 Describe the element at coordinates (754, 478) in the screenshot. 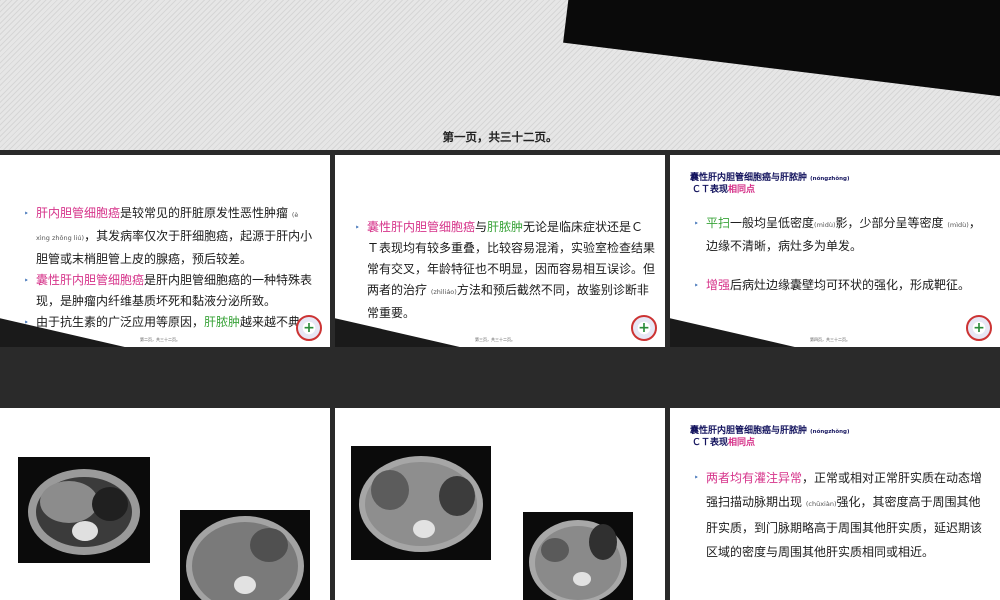

I see `term-highlight: 两者均有灌注异常` at that location.